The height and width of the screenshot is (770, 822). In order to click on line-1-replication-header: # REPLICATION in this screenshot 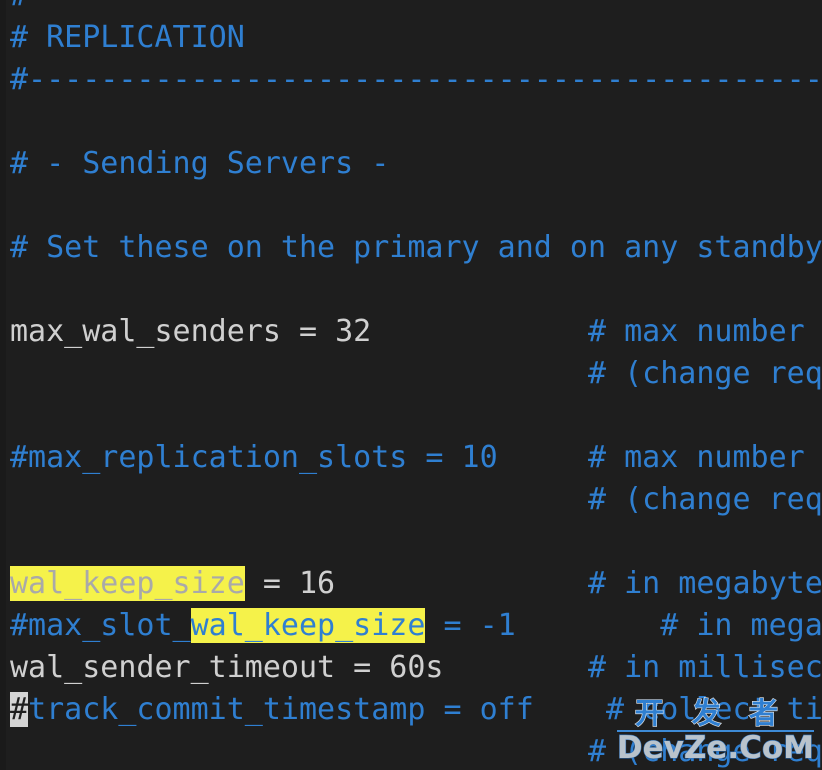, I will do `click(416, 38)`.